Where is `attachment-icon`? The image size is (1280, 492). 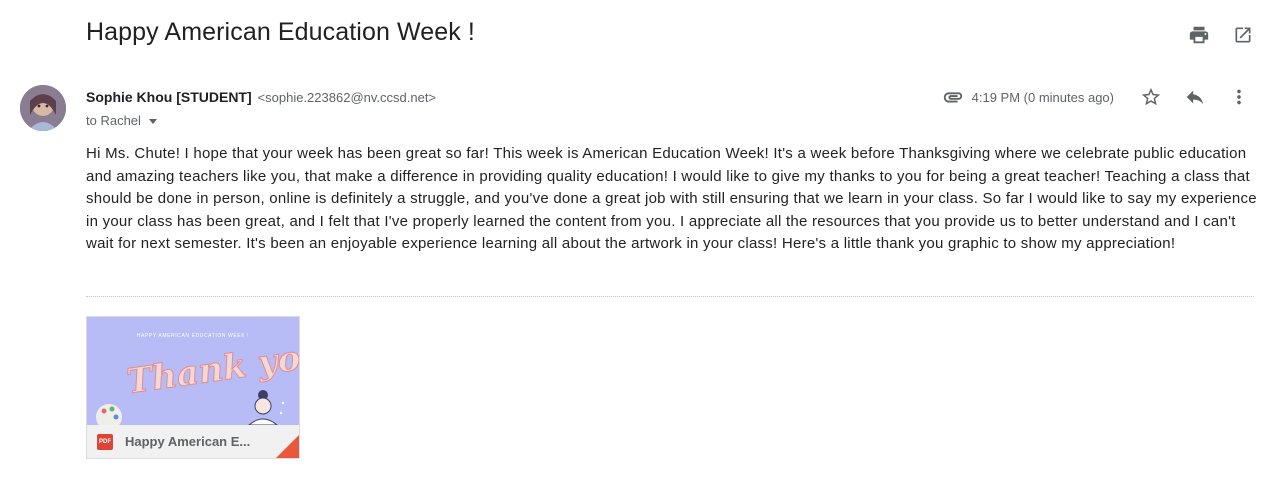
attachment-icon is located at coordinates (953, 97).